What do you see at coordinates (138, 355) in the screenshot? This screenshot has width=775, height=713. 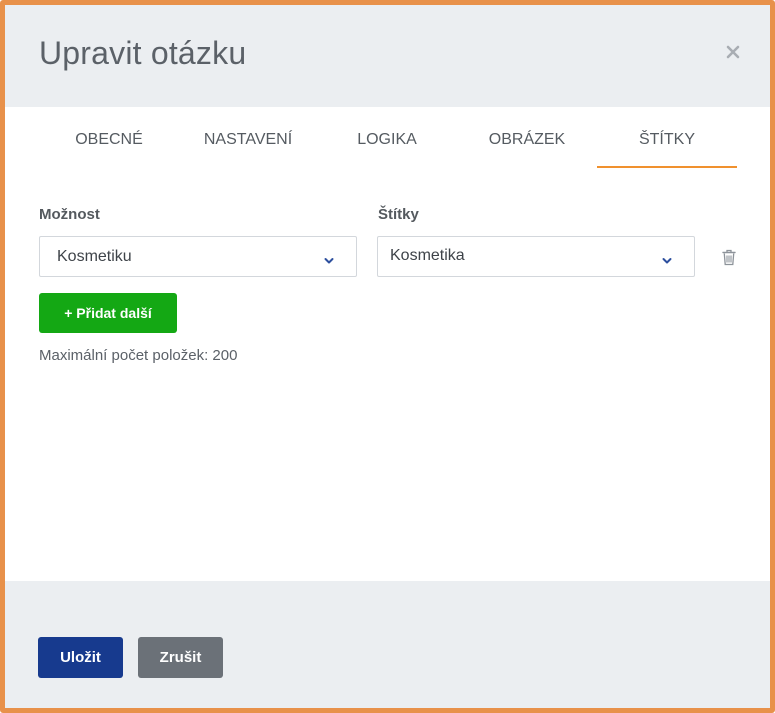 I see `max-items-hint: Maximální počet položek: 200` at bounding box center [138, 355].